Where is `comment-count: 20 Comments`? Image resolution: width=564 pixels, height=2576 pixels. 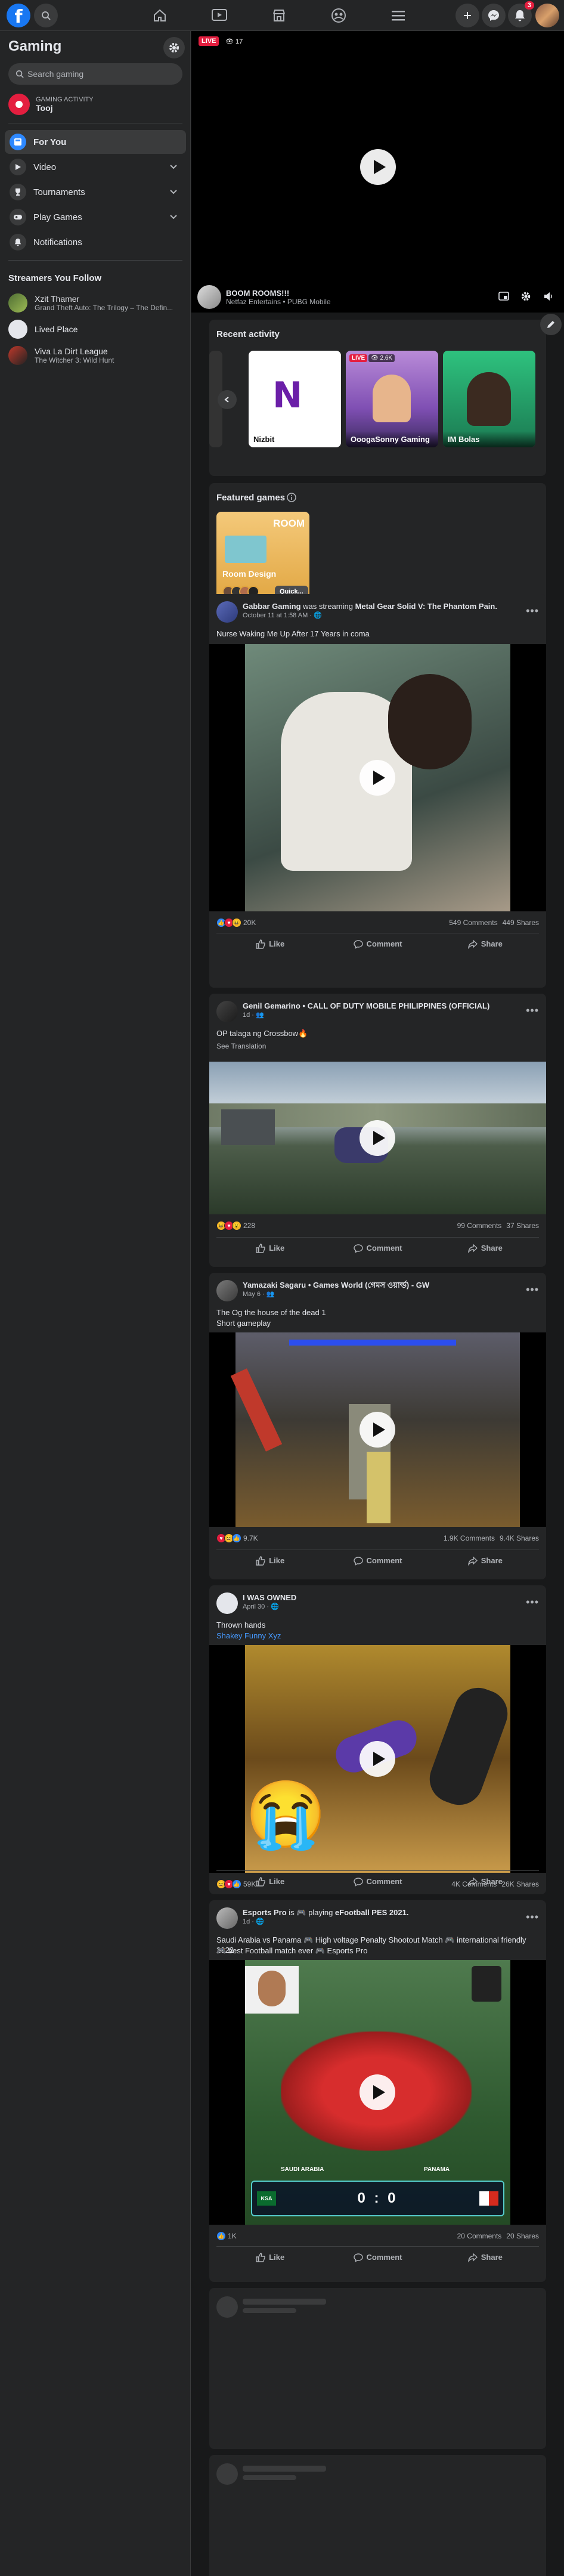 comment-count: 20 Comments is located at coordinates (479, 2236).